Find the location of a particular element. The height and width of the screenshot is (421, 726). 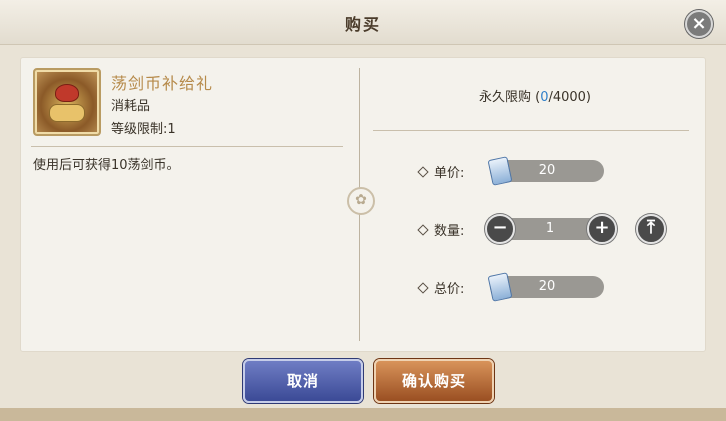

total-price-value: 20 is located at coordinates (547, 286).